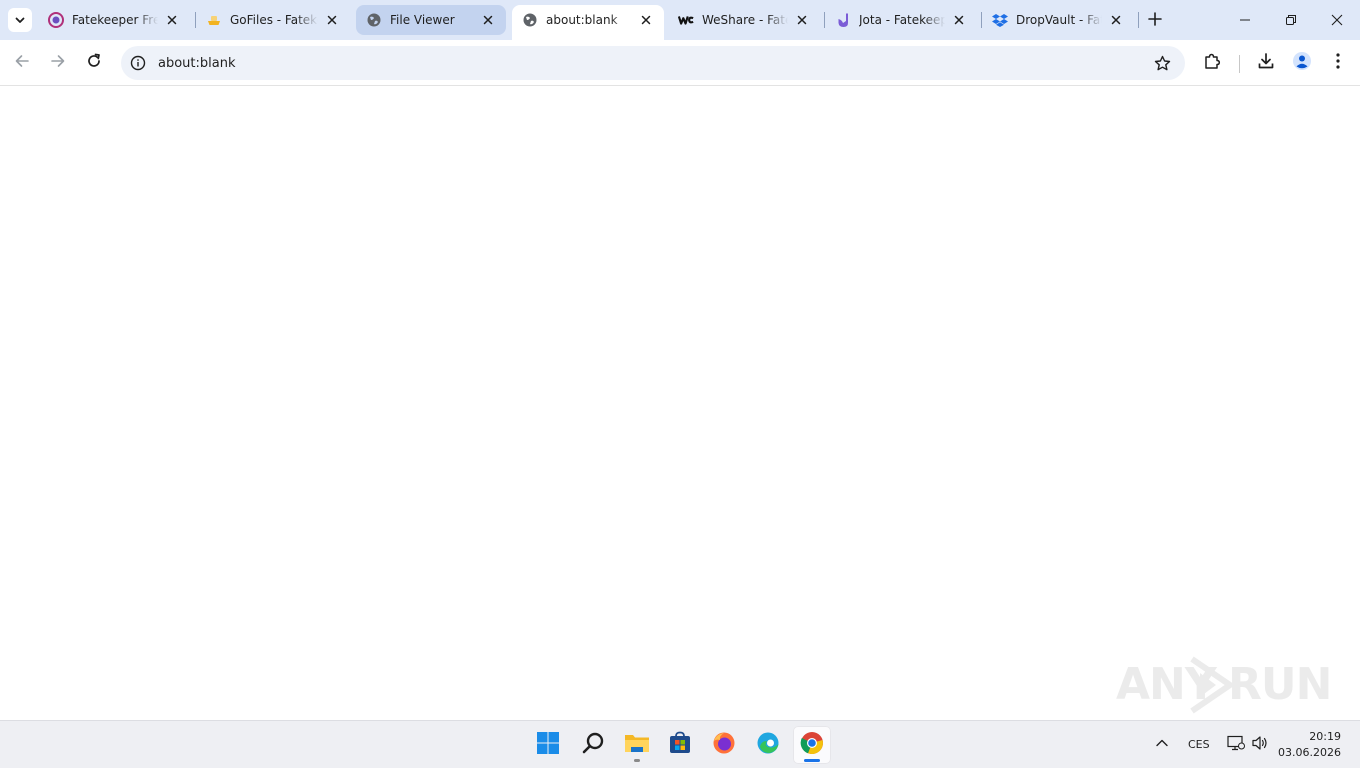  I want to click on tab-title: Fatekeeper Free, so click(115, 20).